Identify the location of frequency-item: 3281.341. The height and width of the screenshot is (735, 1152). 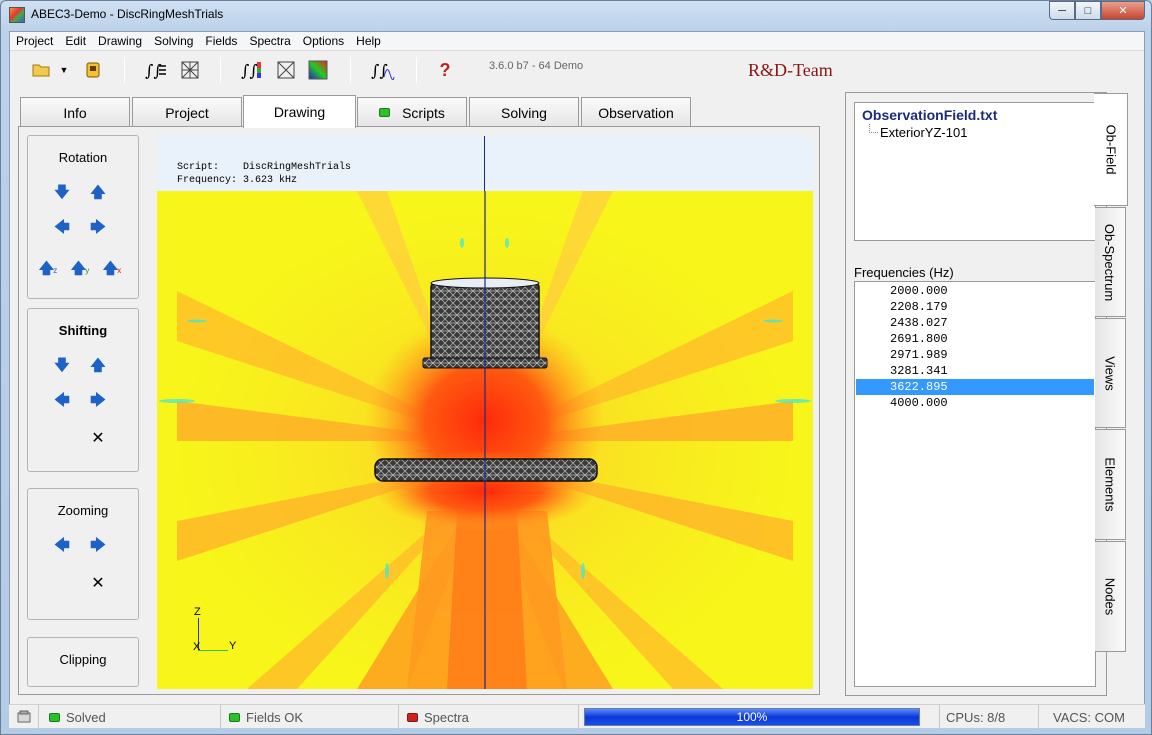
(975, 371).